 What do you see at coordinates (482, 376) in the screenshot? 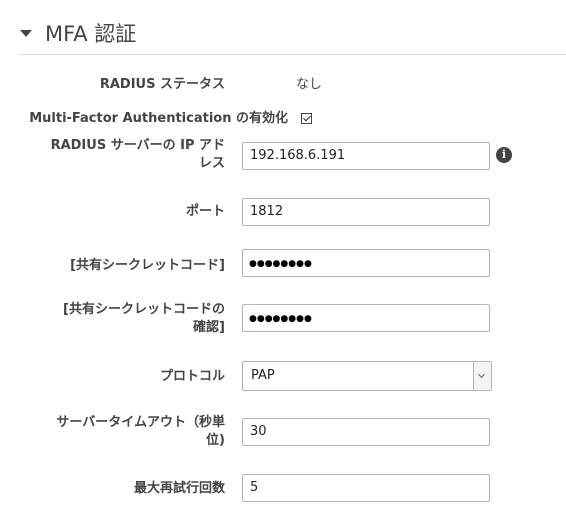
I see `chevron-down-icon` at bounding box center [482, 376].